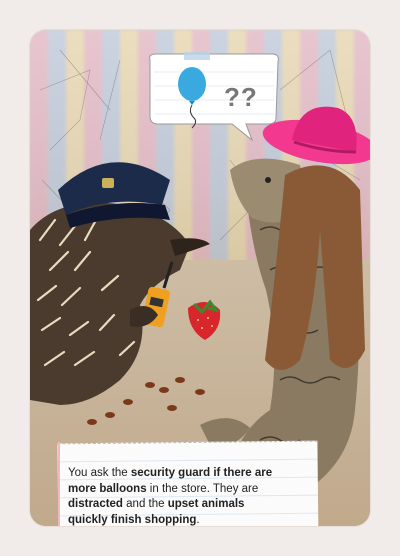  I want to click on caption-text: and the, so click(145, 504).